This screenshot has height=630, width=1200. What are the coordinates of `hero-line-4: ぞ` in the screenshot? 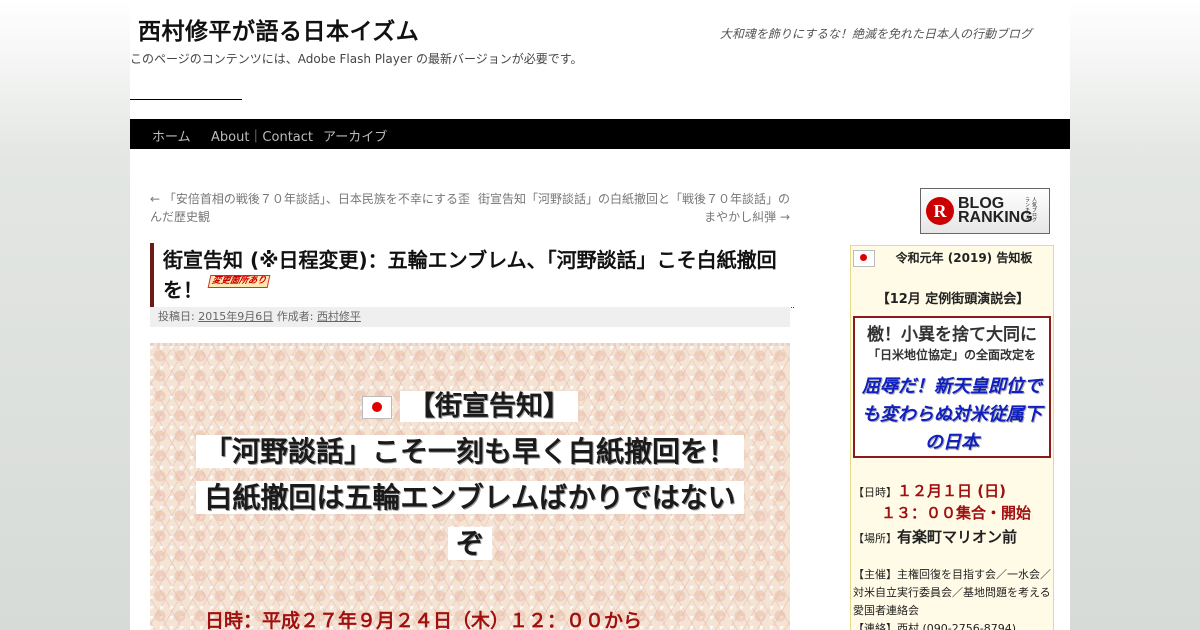 It's located at (470, 542).